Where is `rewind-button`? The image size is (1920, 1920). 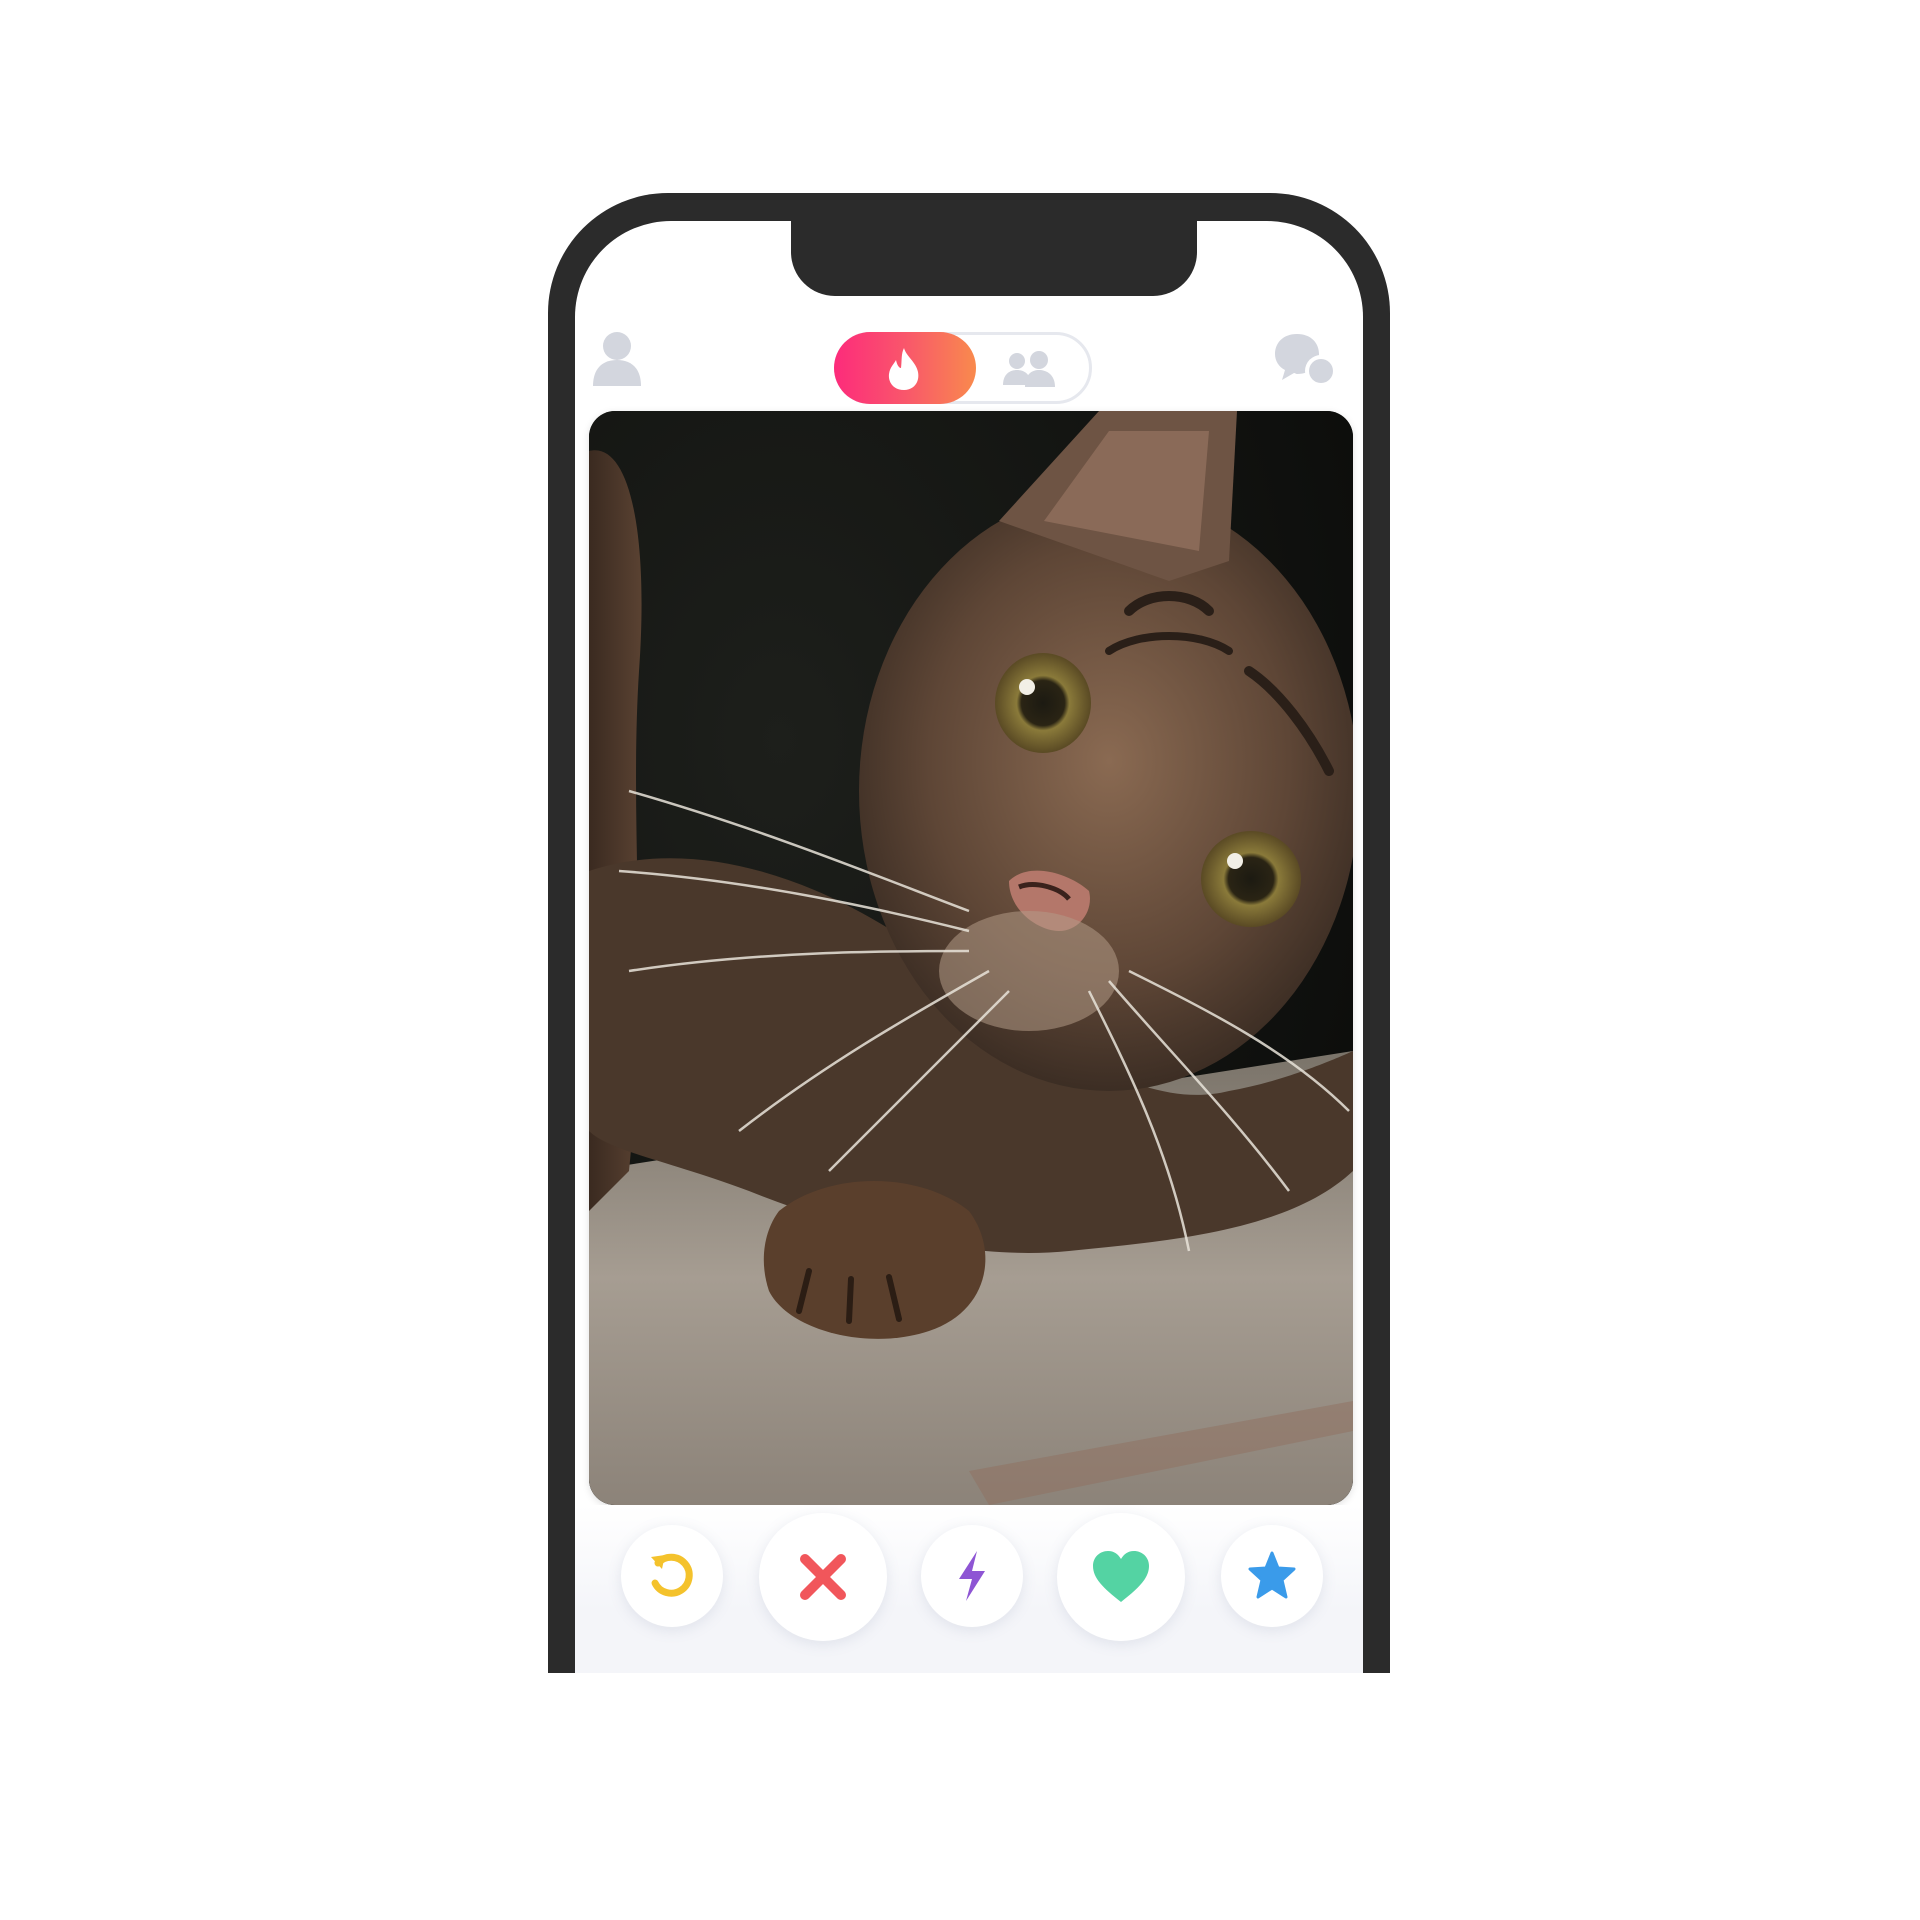 rewind-button is located at coordinates (672, 1576).